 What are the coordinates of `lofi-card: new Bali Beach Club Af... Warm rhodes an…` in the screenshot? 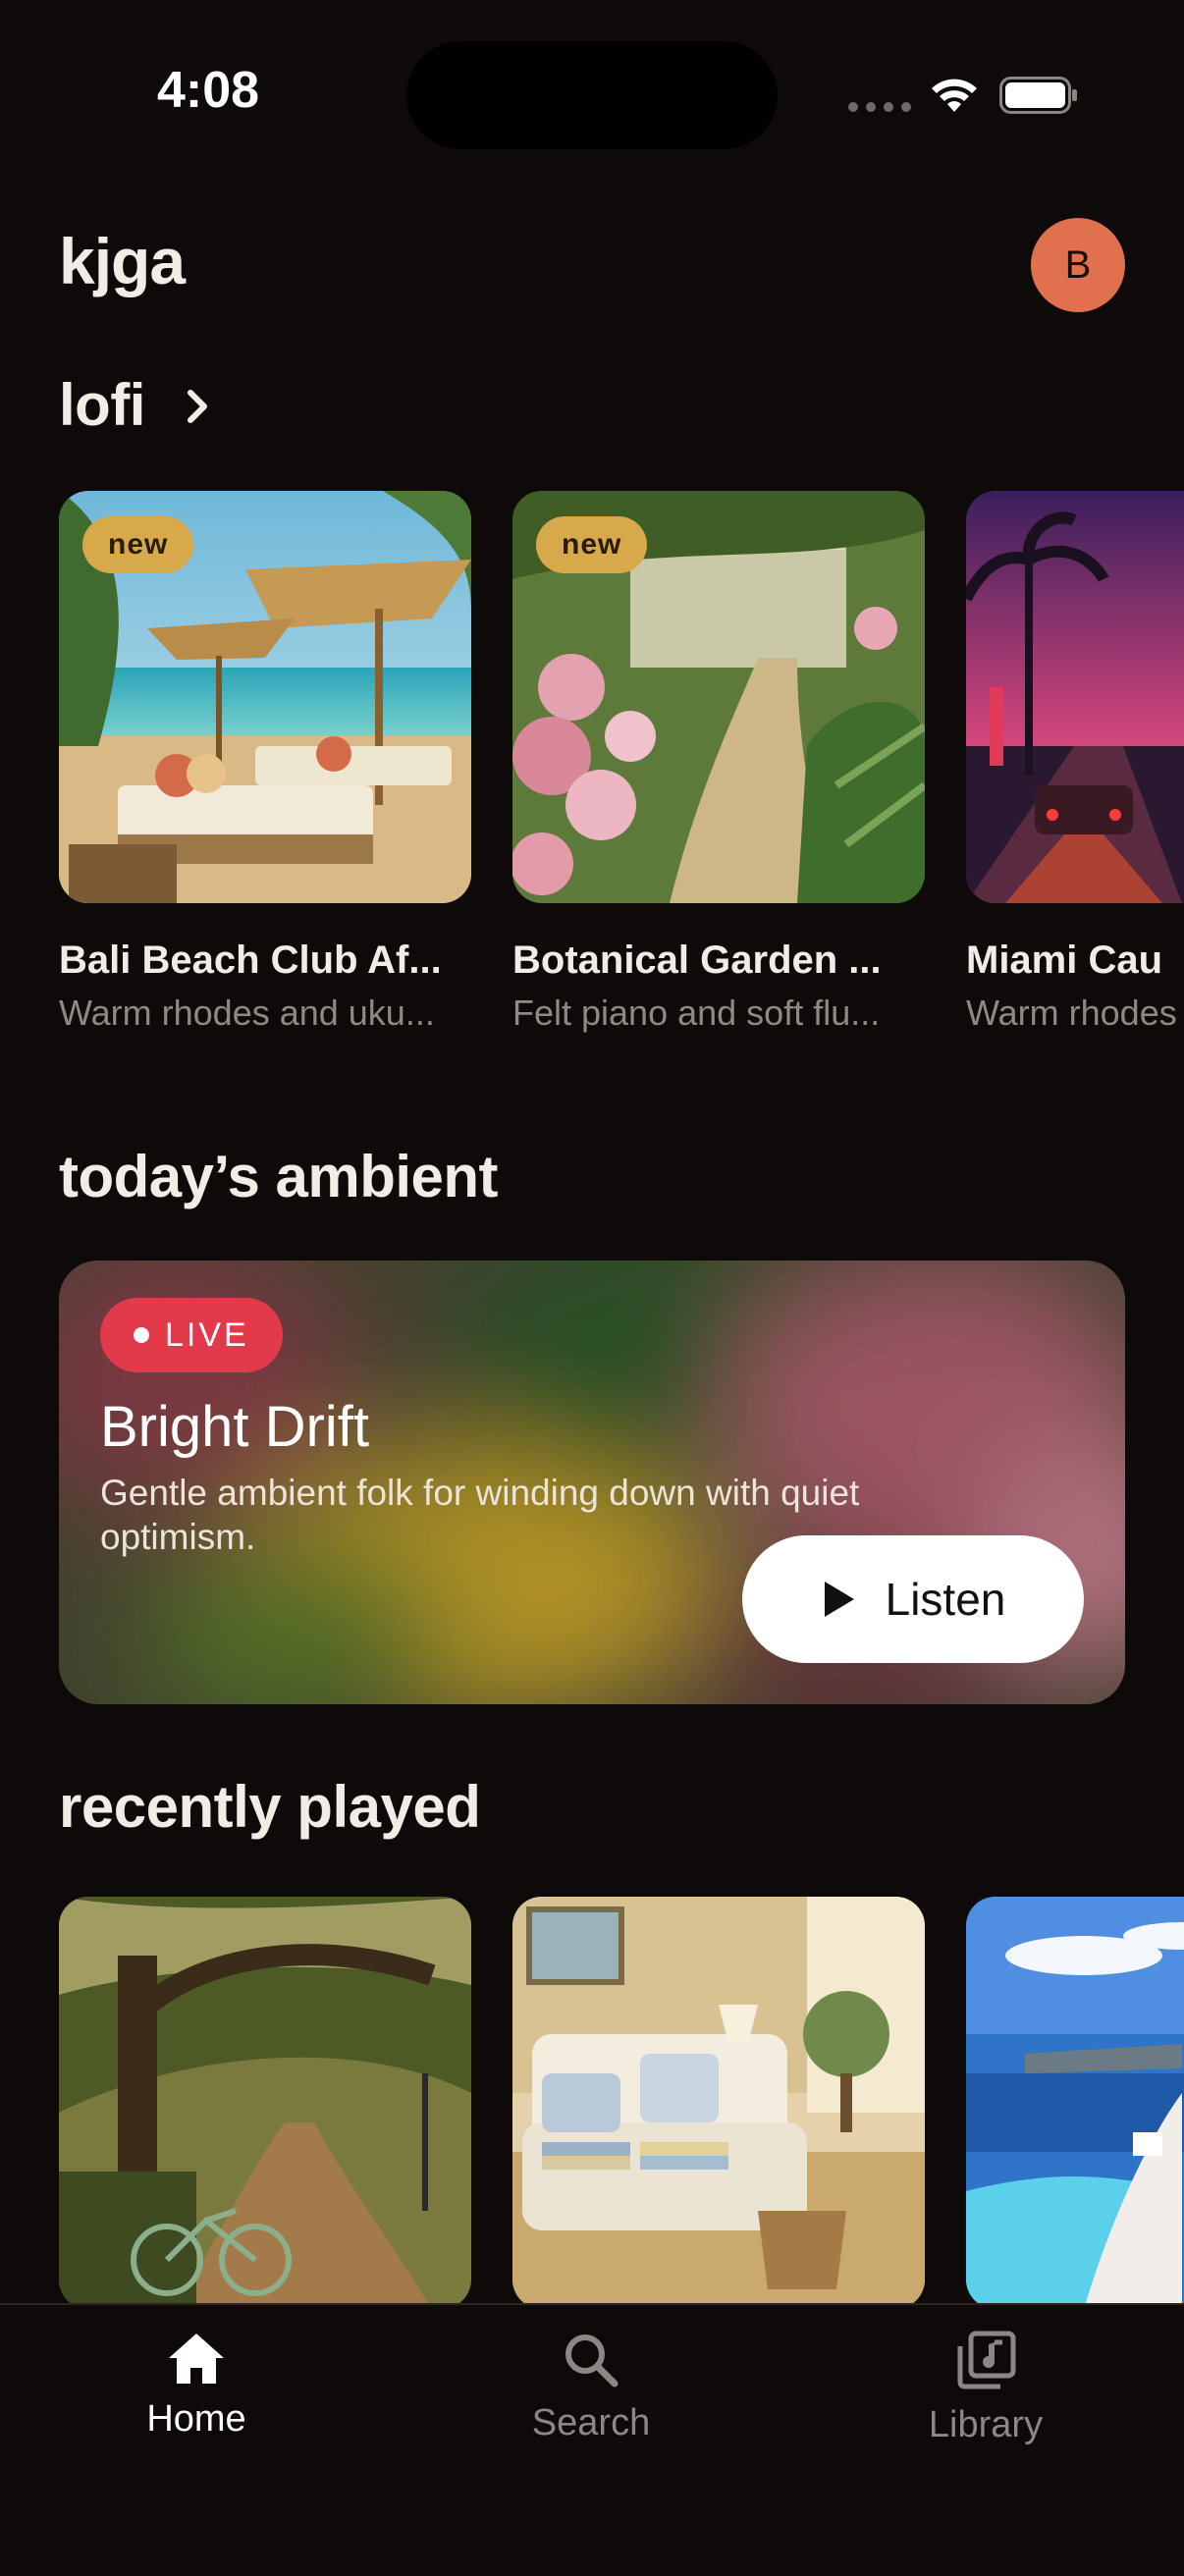 It's located at (265, 762).